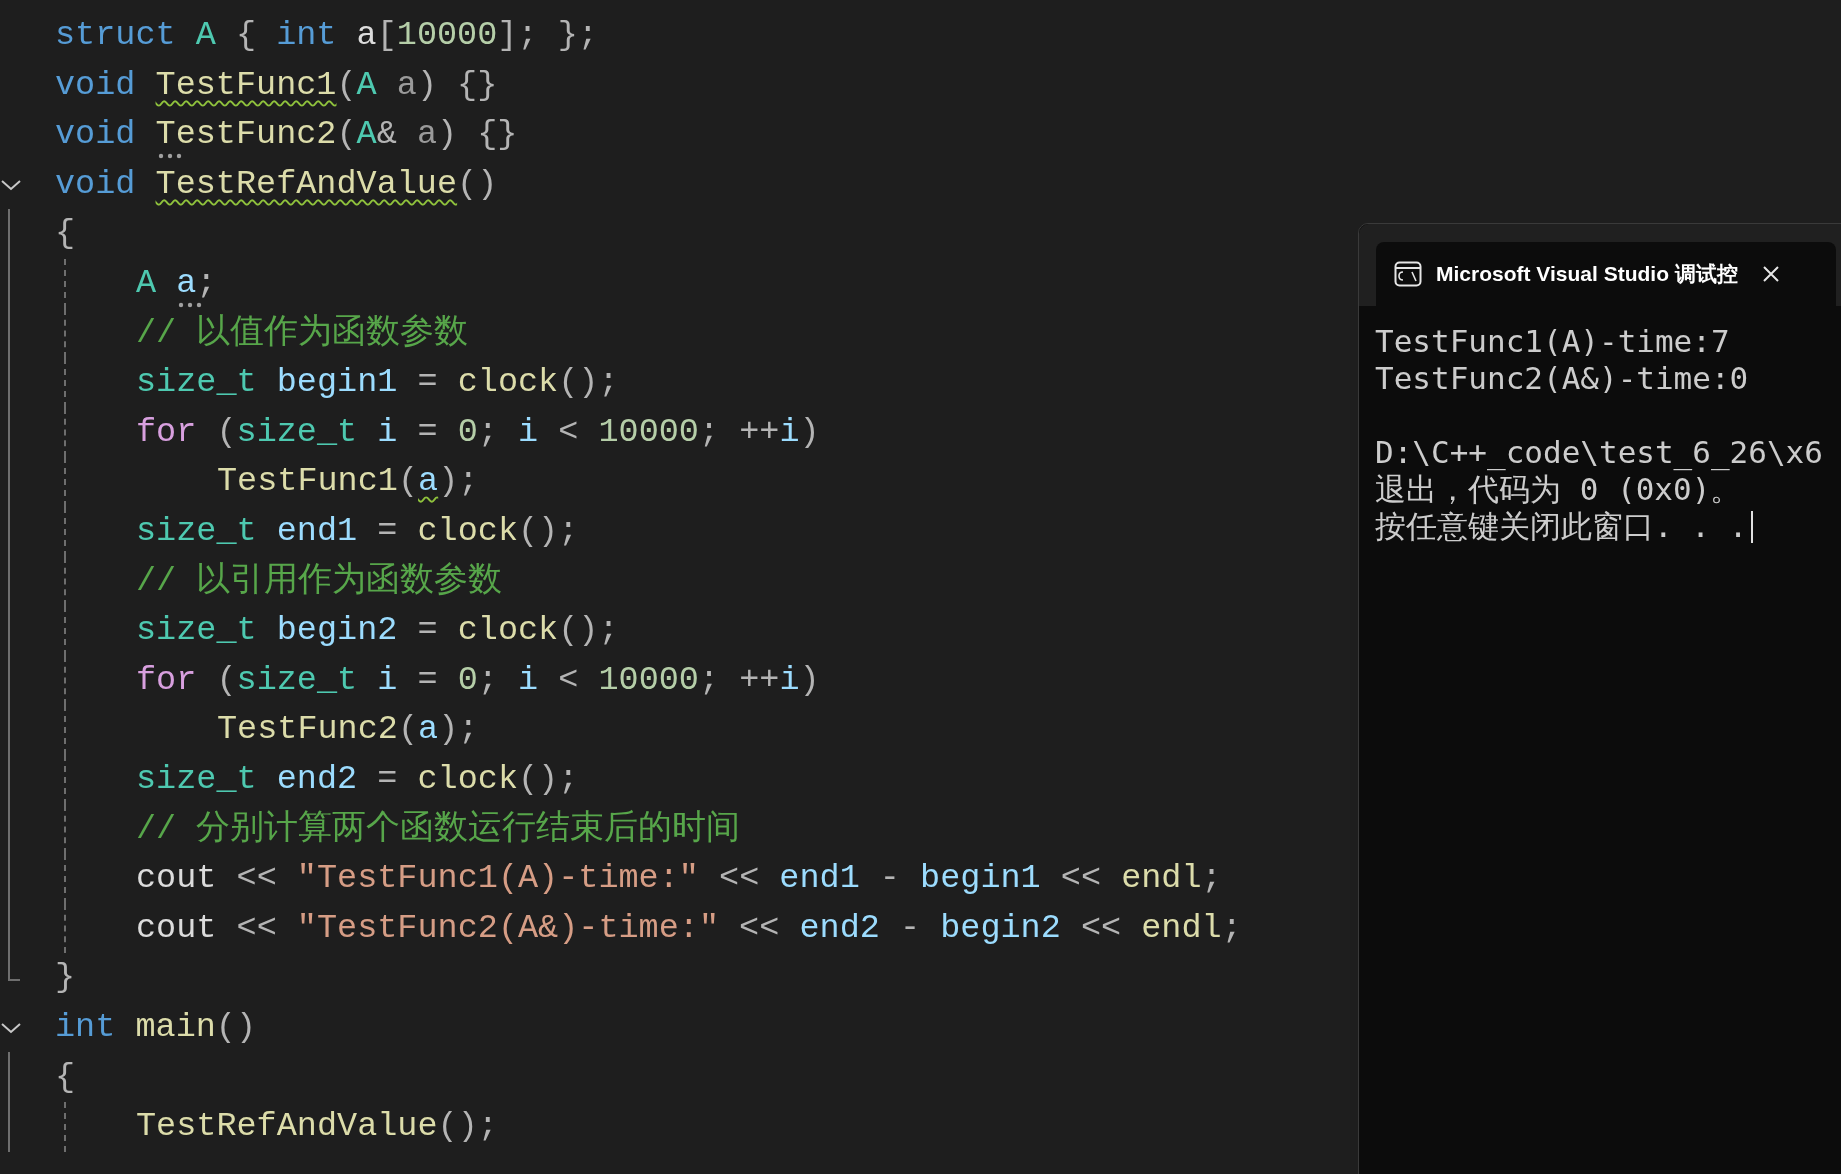 Image resolution: width=1841 pixels, height=1174 pixels. Describe the element at coordinates (86, 1027) in the screenshot. I see `code-text: int` at that location.